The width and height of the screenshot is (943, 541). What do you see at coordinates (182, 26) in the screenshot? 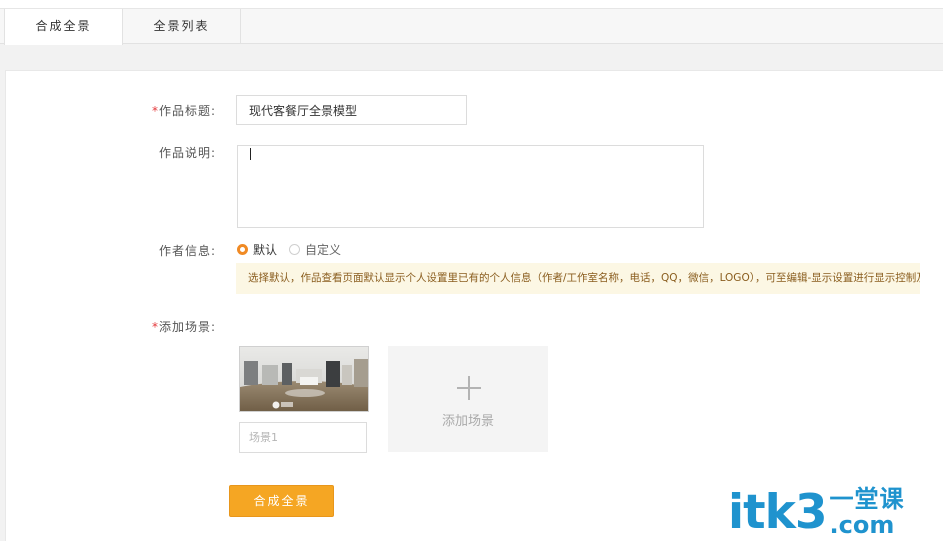
I see `tab-panorama-list: 全景列表` at bounding box center [182, 26].